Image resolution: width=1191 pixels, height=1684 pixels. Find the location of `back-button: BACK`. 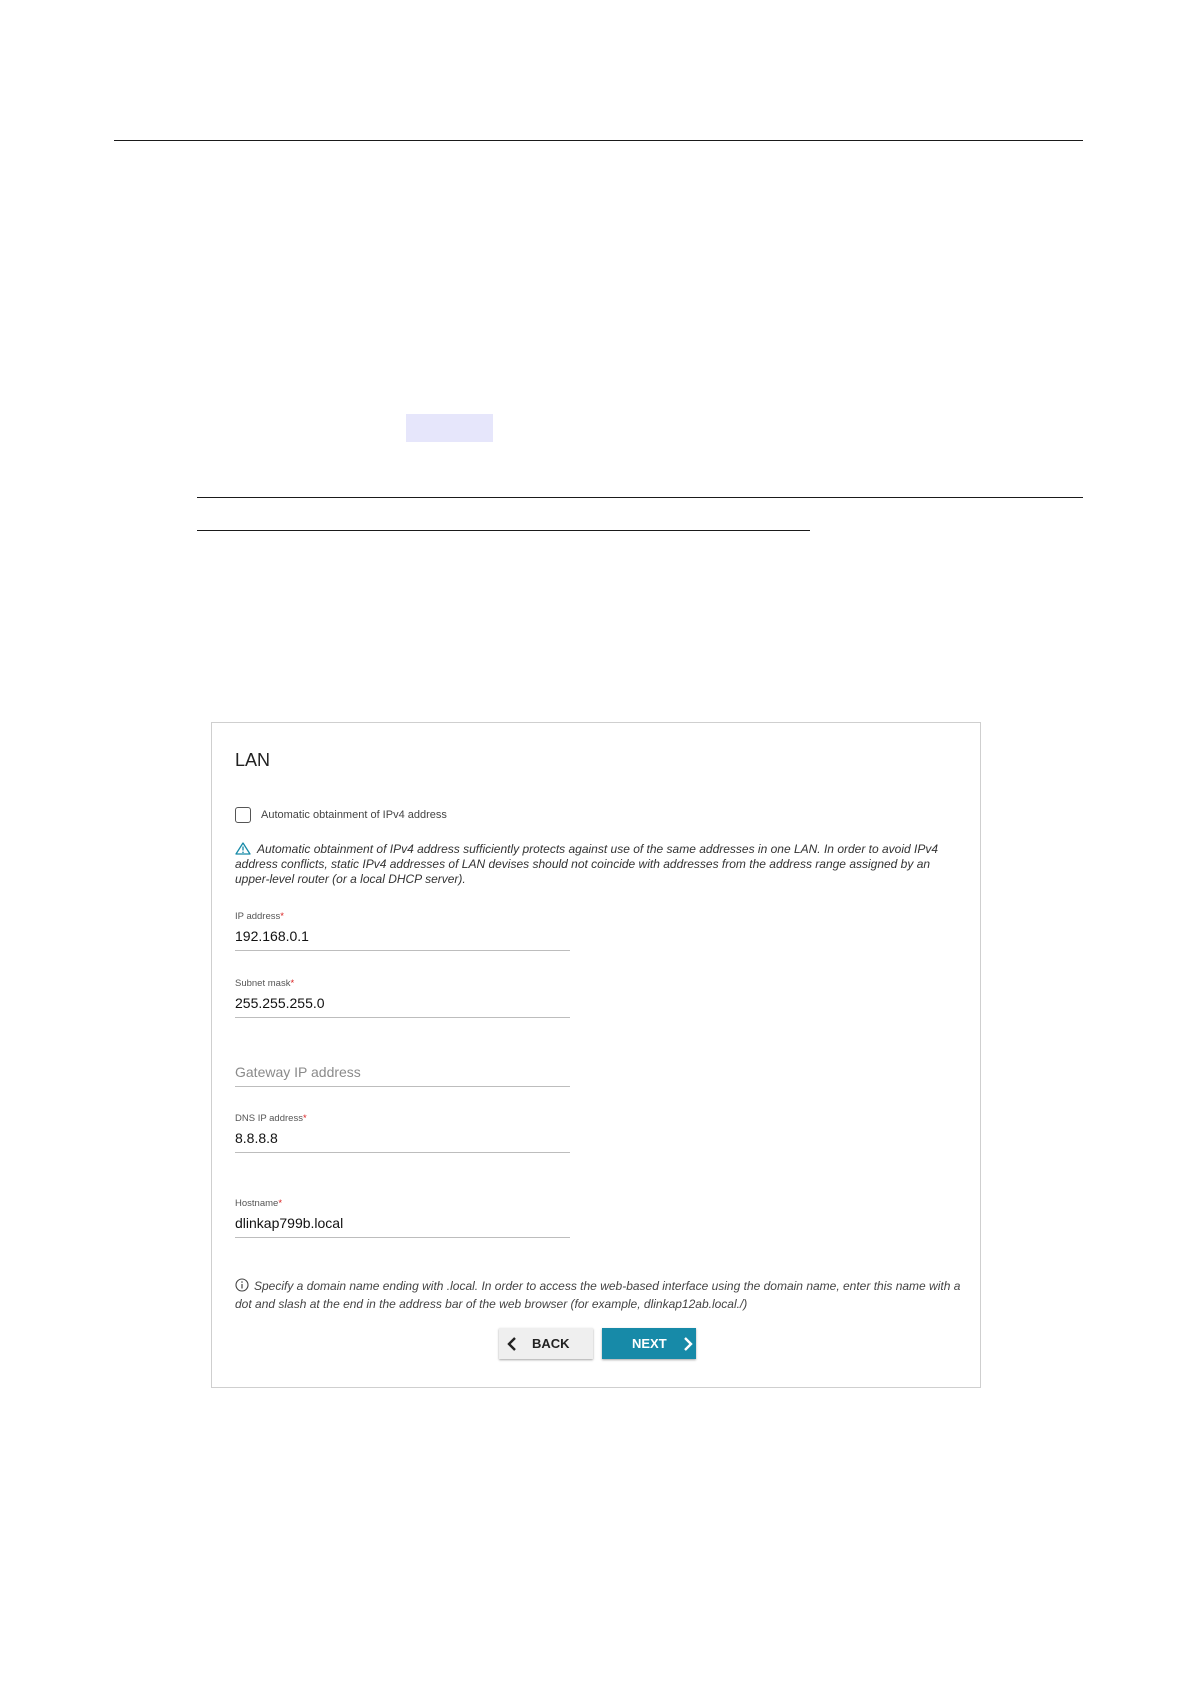

back-button: BACK is located at coordinates (546, 1343).